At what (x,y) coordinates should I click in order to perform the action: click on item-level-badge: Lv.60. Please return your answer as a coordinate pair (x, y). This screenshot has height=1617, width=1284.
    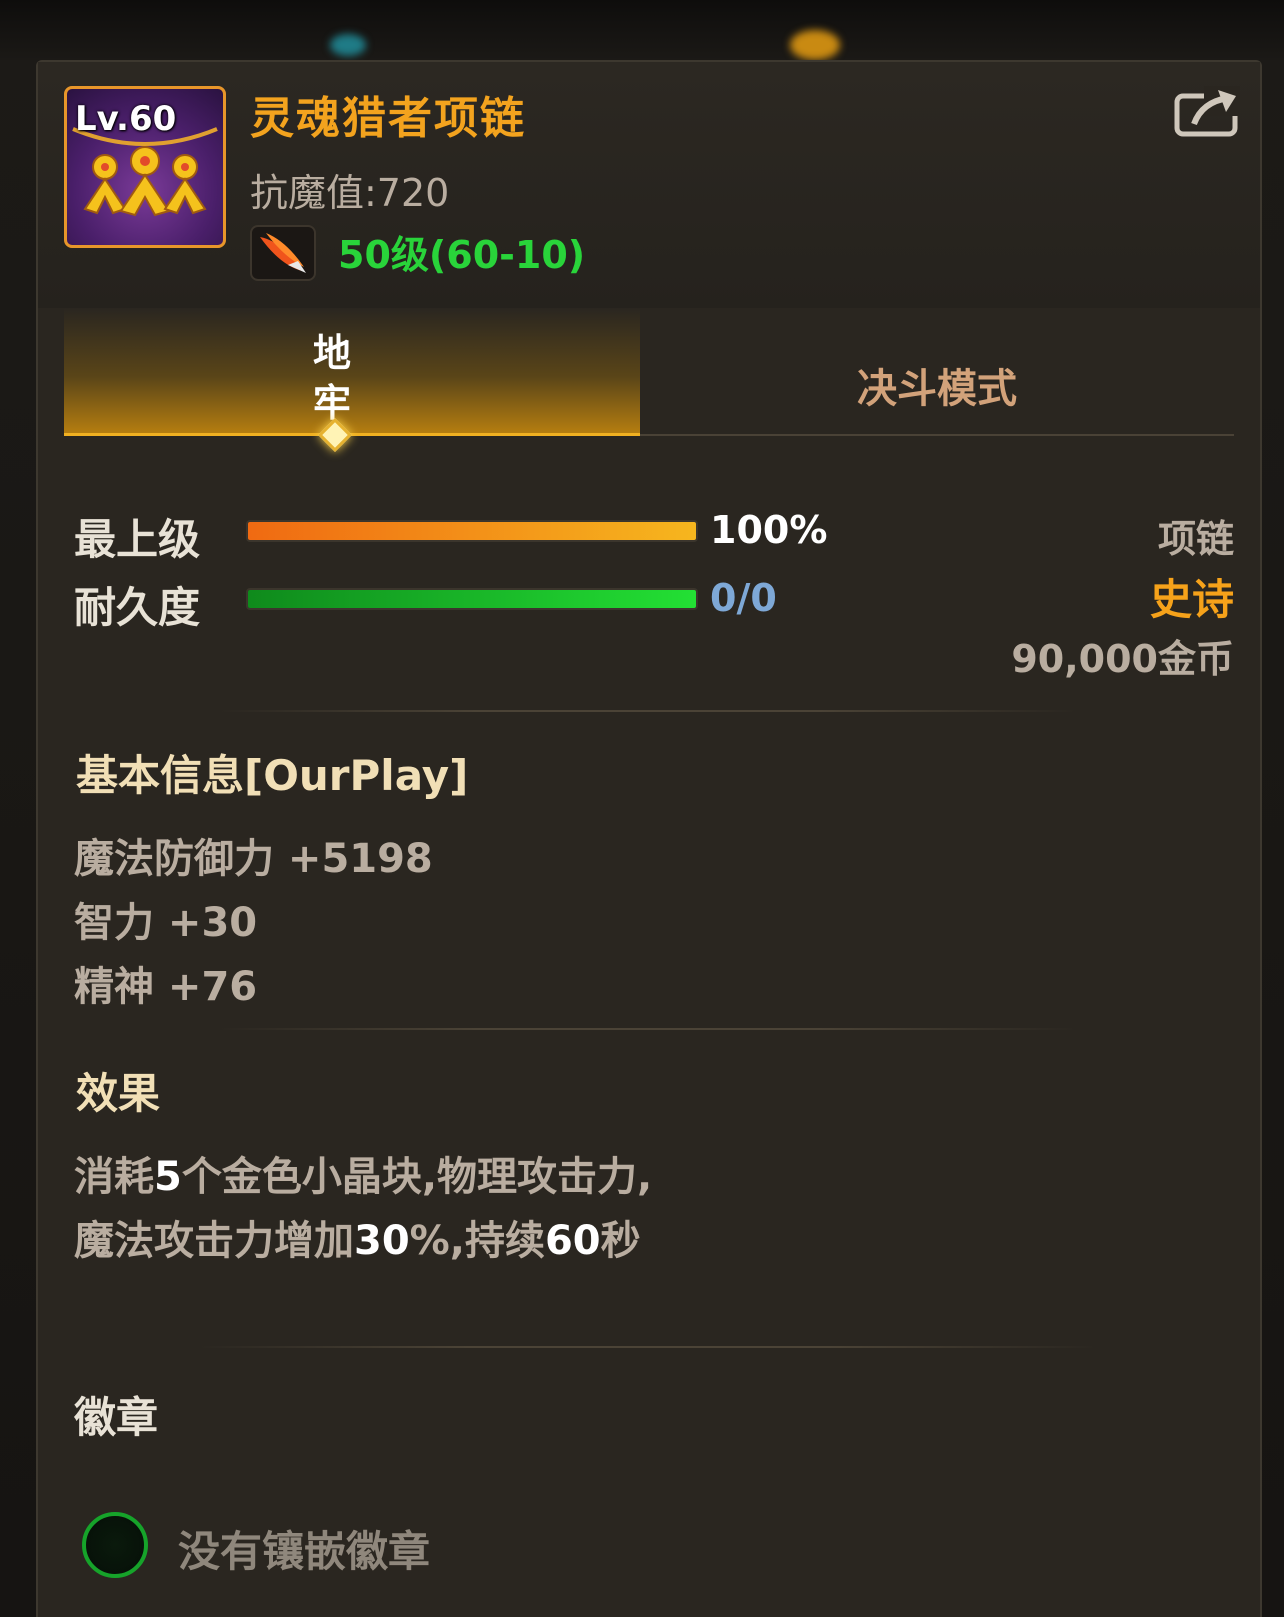
    Looking at the image, I should click on (126, 119).